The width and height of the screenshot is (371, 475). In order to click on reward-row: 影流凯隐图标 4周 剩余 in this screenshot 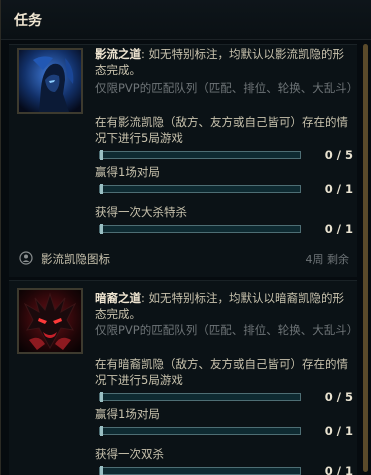, I will do `click(186, 258)`.